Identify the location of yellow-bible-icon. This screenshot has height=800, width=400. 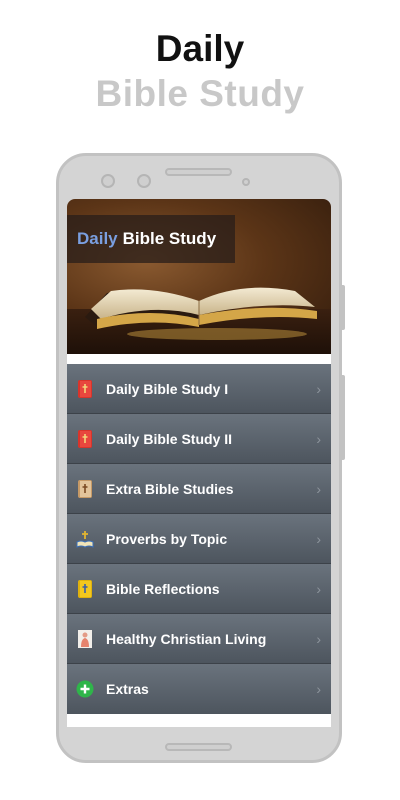
(85, 589).